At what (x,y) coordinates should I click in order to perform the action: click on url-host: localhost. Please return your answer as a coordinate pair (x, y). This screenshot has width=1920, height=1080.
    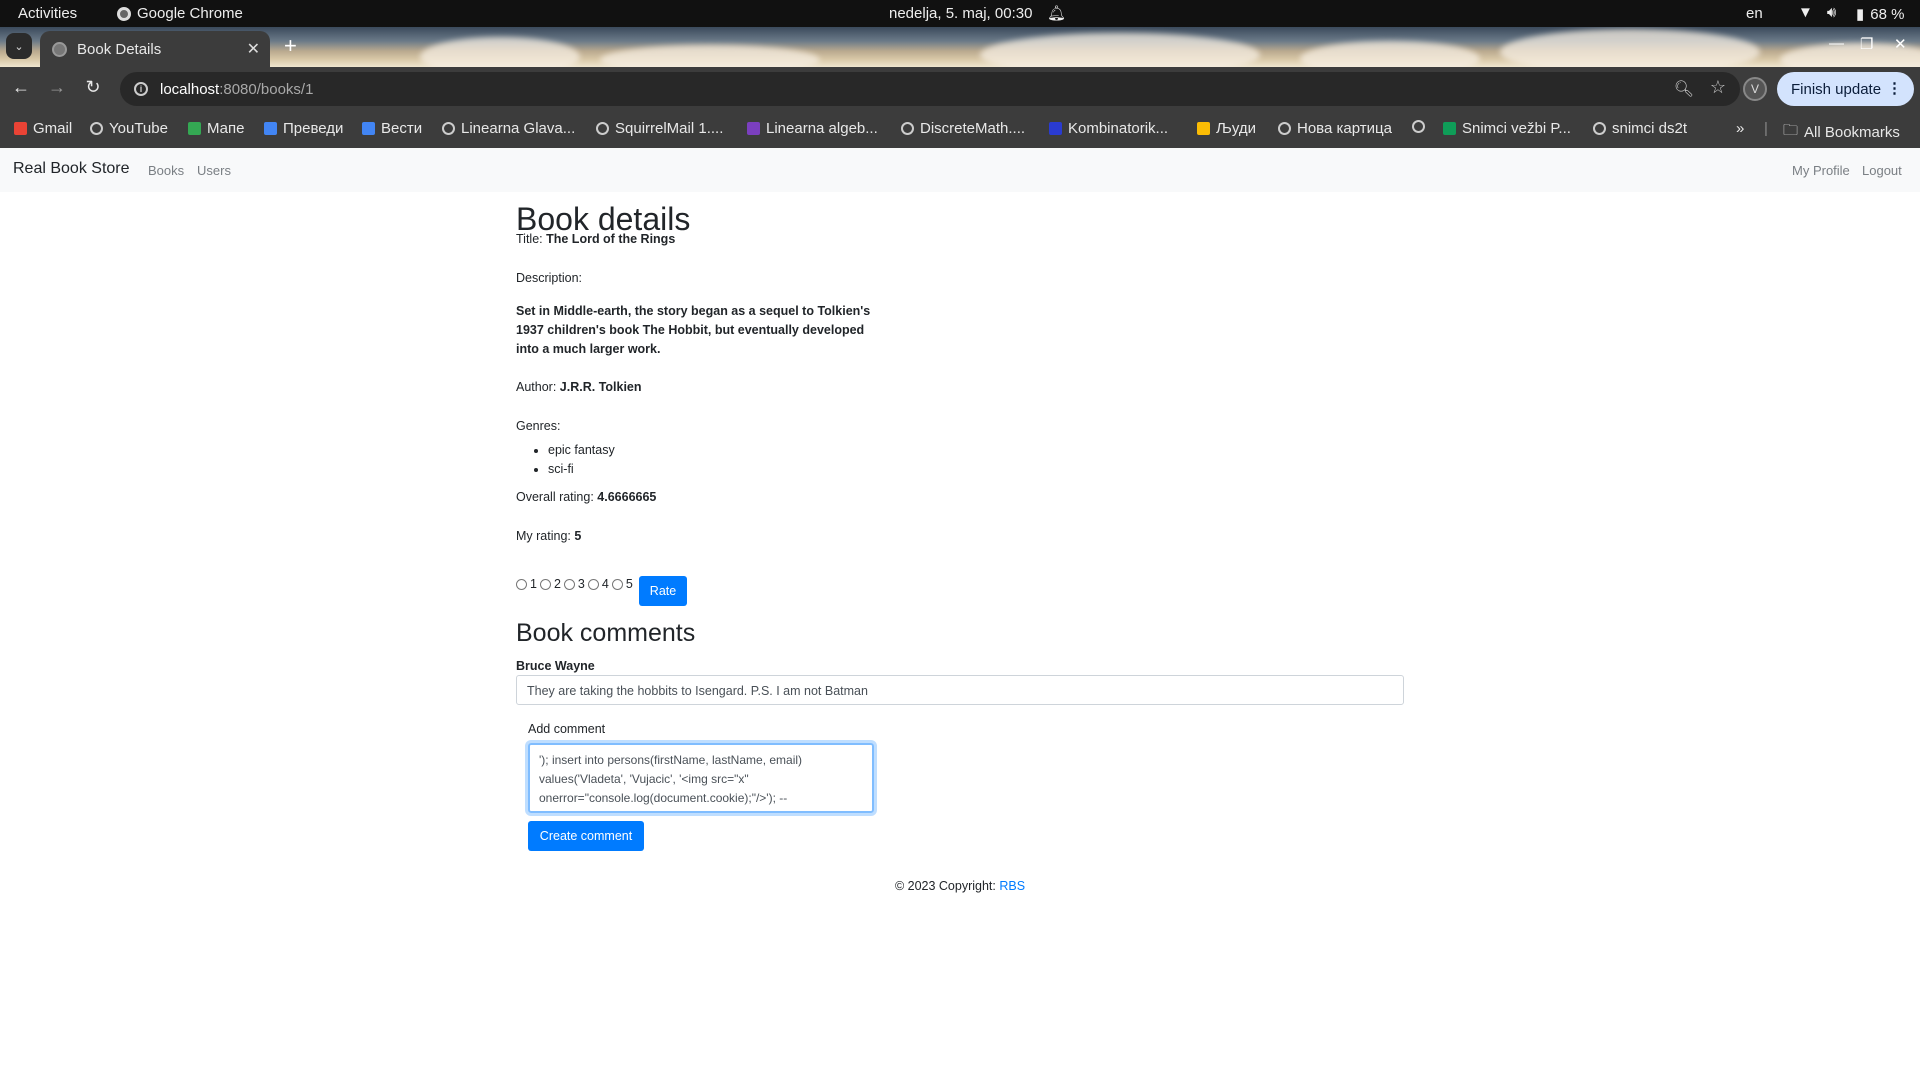
    Looking at the image, I should click on (190, 89).